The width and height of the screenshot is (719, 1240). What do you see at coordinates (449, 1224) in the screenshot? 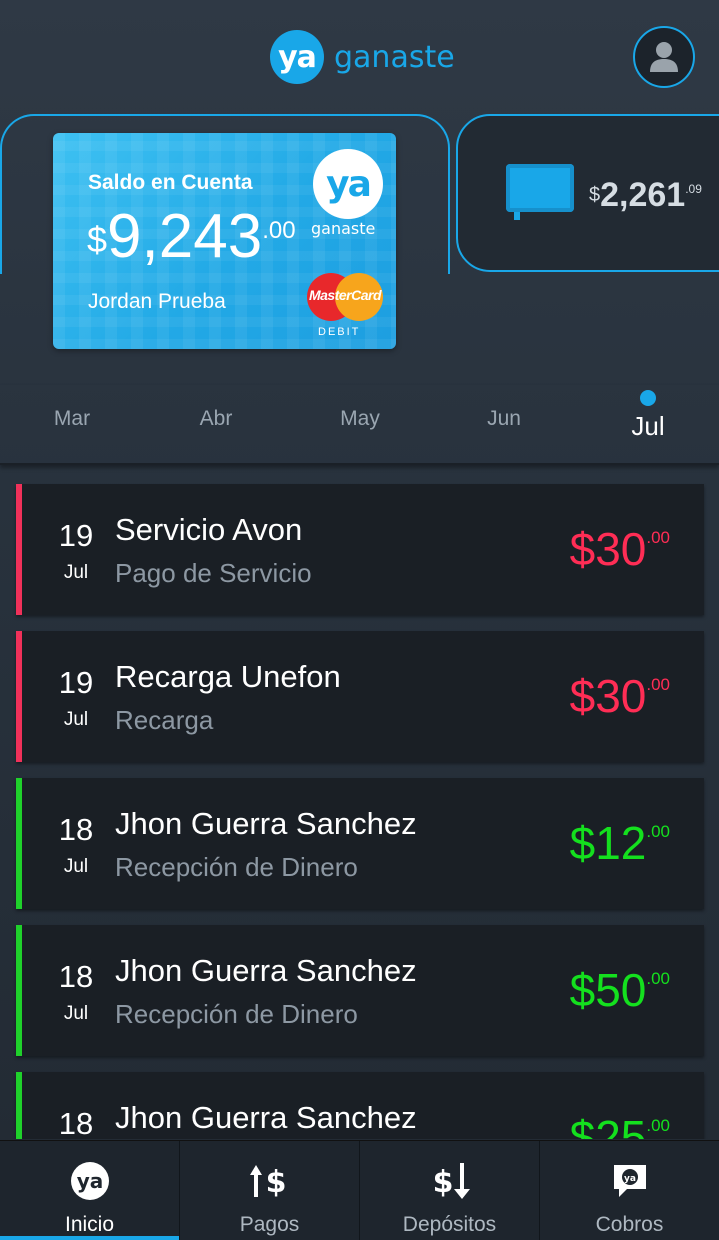
I see `nav-label: Depósitos` at bounding box center [449, 1224].